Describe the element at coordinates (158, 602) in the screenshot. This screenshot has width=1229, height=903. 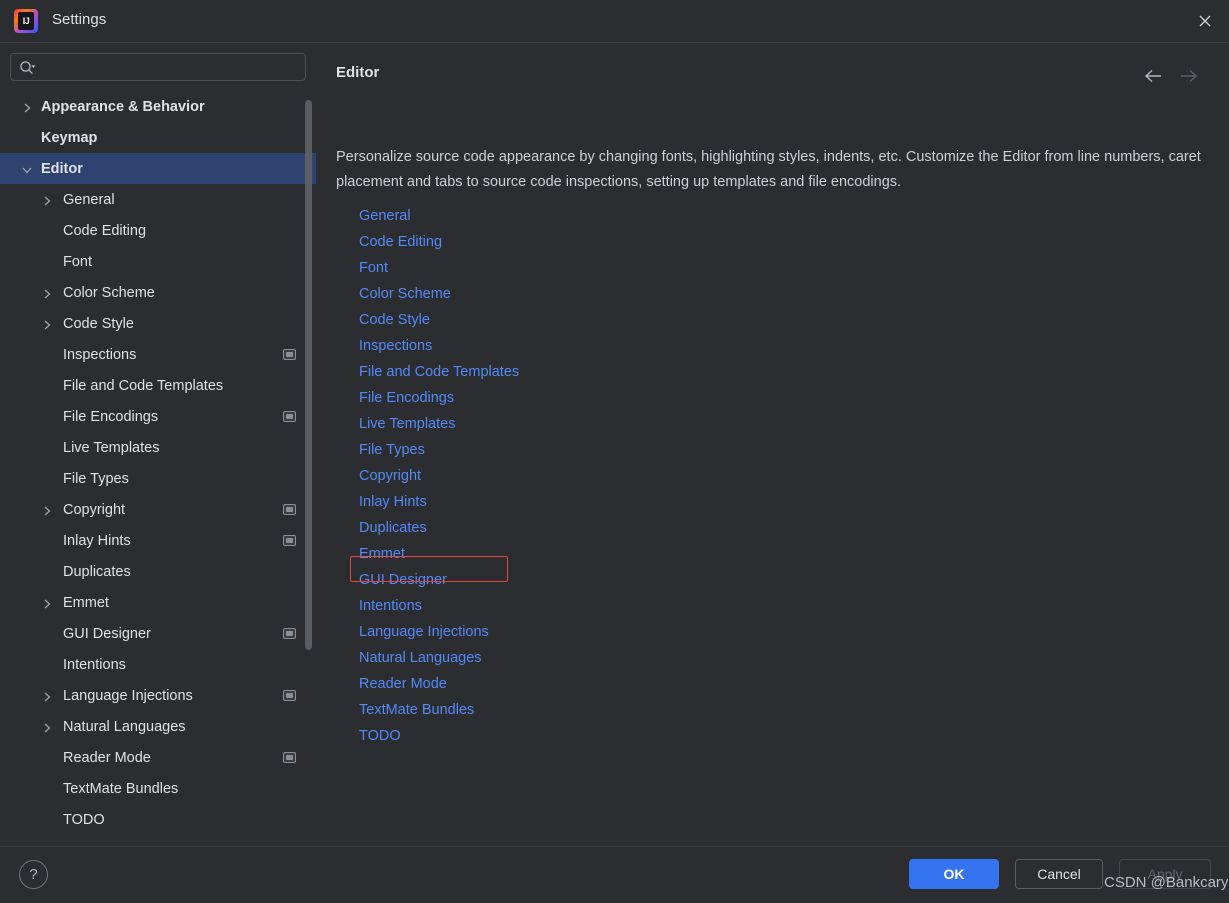
I see `sidebar-item-emmet: Emmet` at that location.